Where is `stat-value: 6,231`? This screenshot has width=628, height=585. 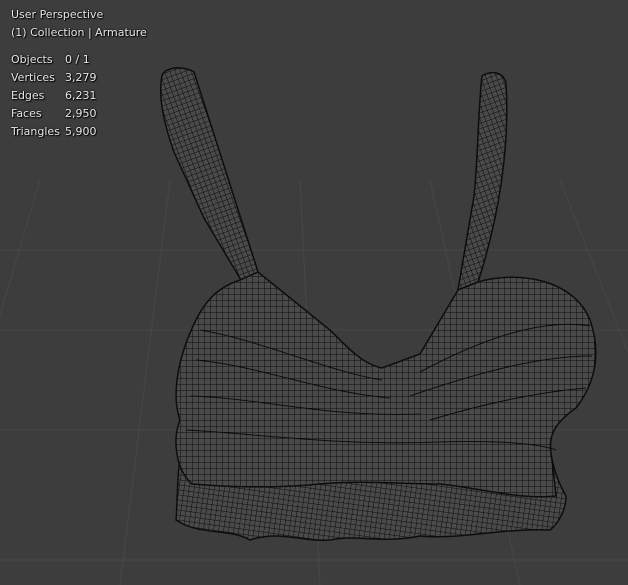
stat-value: 6,231 is located at coordinates (81, 95).